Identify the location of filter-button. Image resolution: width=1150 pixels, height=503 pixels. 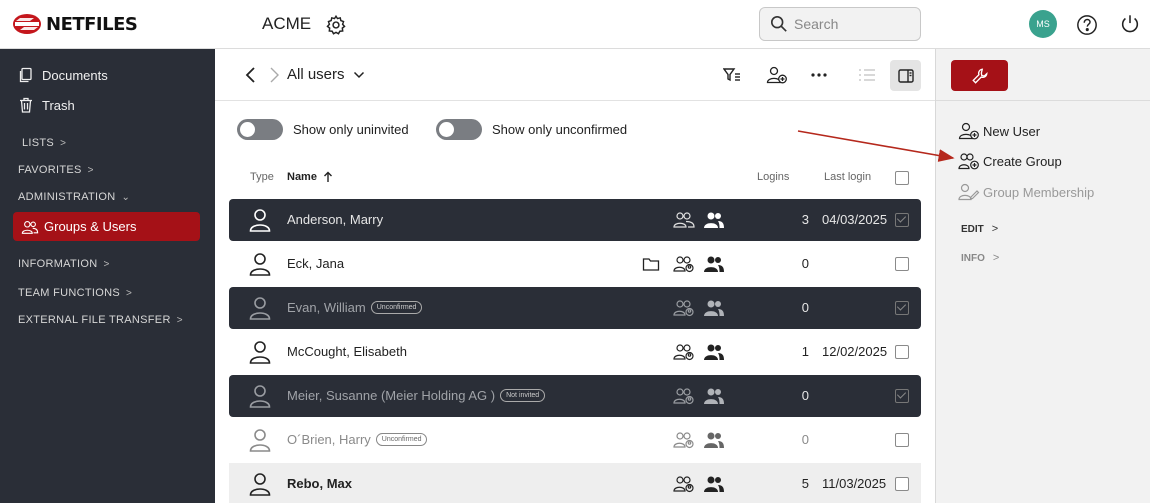
(732, 75).